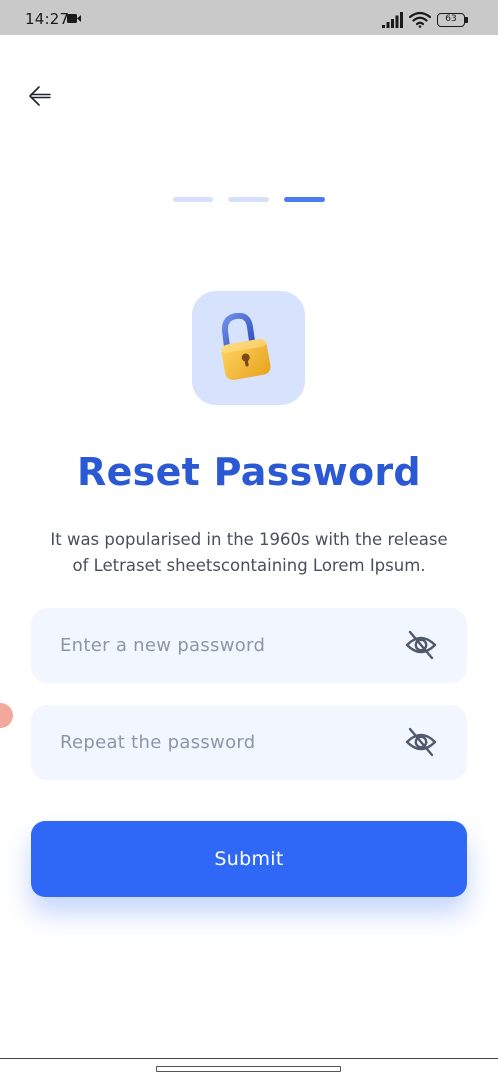 The width and height of the screenshot is (498, 1080). I want to click on battery-level: 63, so click(451, 20).